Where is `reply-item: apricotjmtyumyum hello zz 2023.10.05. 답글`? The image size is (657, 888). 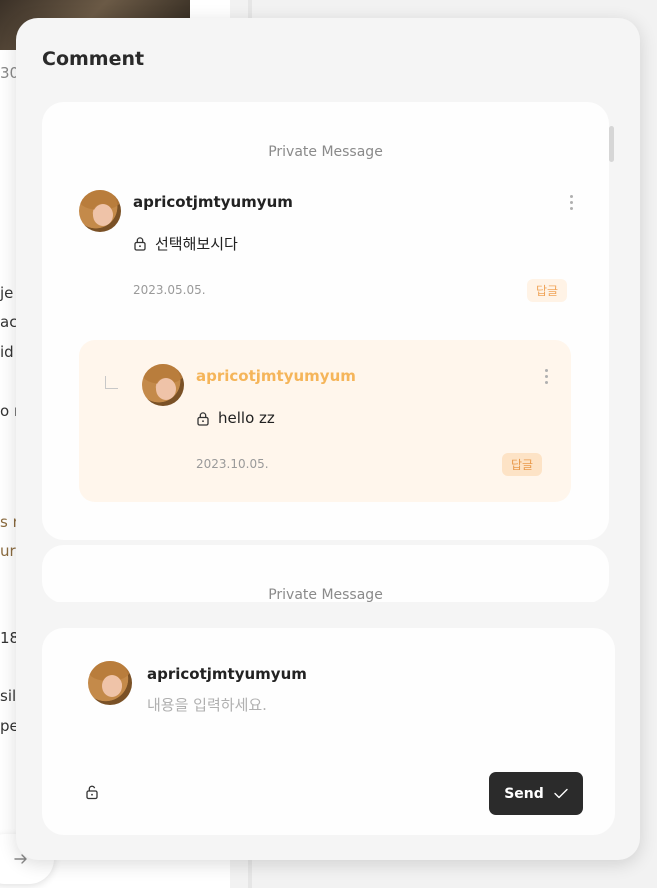
reply-item: apricotjmtyumyum hello zz 2023.10.05. 답글 is located at coordinates (325, 421).